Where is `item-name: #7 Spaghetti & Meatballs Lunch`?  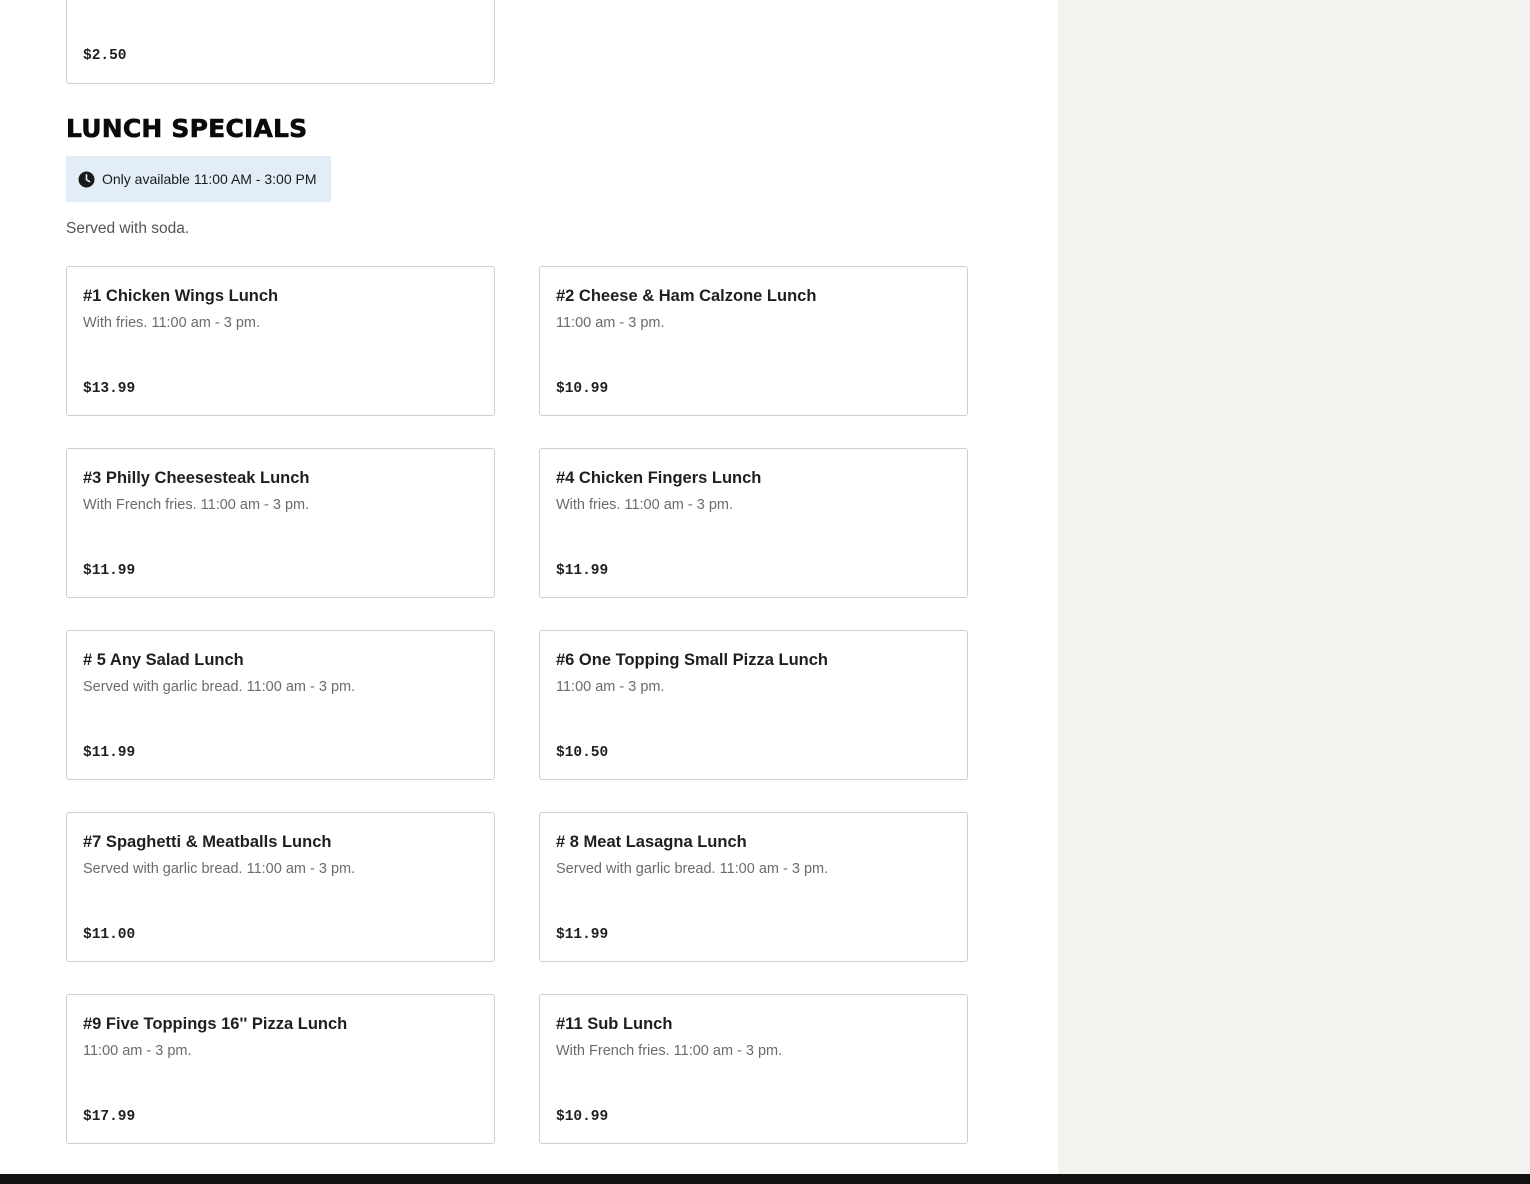 item-name: #7 Spaghetti & Meatballs Lunch is located at coordinates (207, 842).